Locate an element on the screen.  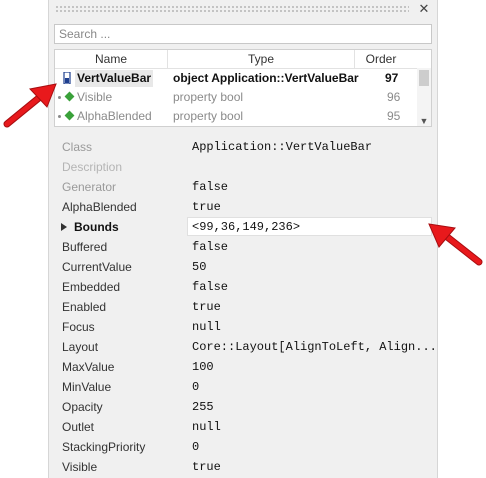
property-row-description: Description is located at coordinates (243, 167).